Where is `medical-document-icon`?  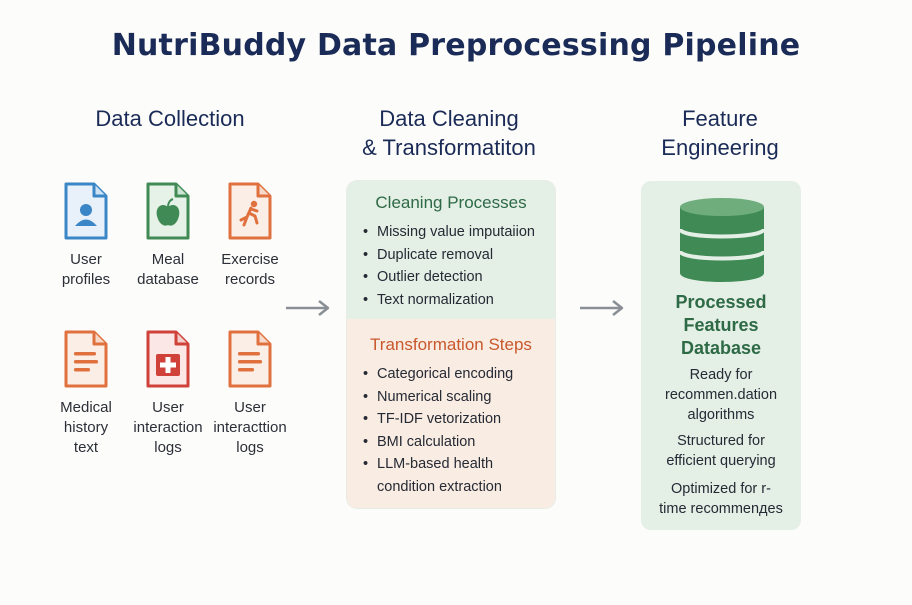
medical-document-icon is located at coordinates (86, 359).